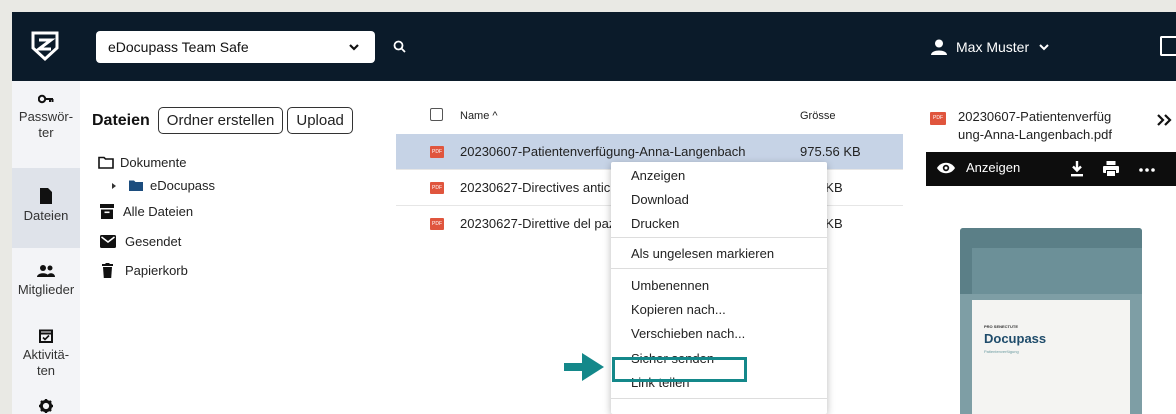 The width and height of the screenshot is (1176, 414). What do you see at coordinates (1077, 169) in the screenshot?
I see `download-icon` at bounding box center [1077, 169].